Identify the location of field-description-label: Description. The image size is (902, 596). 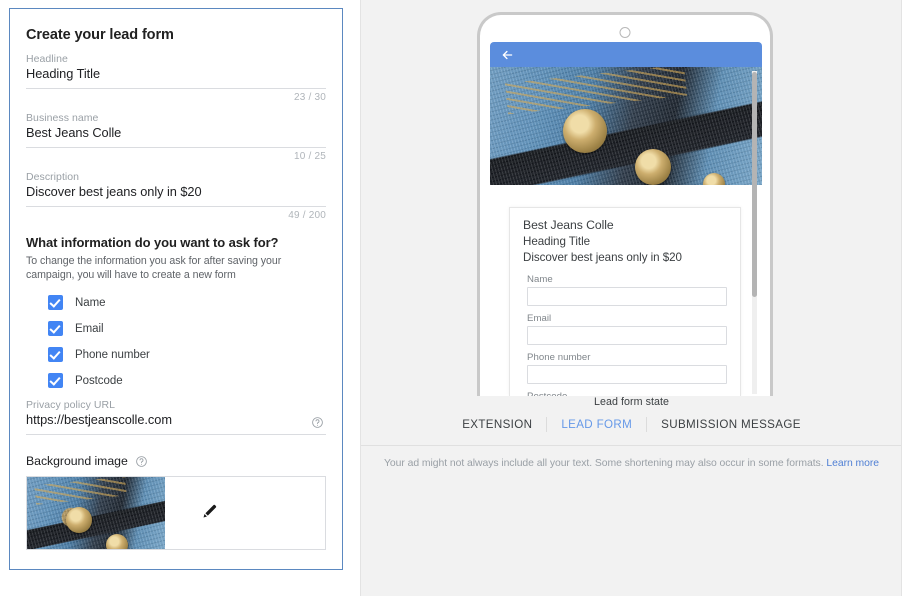
(53, 177).